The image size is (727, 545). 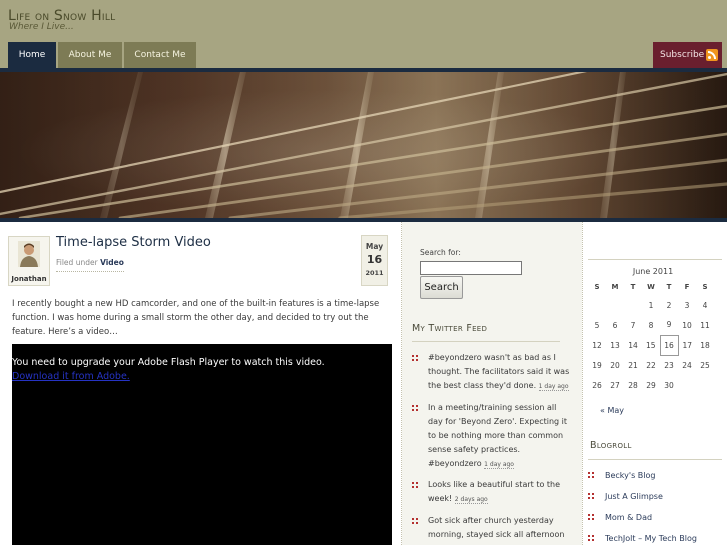 I want to click on calendar-day: 29, so click(x=651, y=385).